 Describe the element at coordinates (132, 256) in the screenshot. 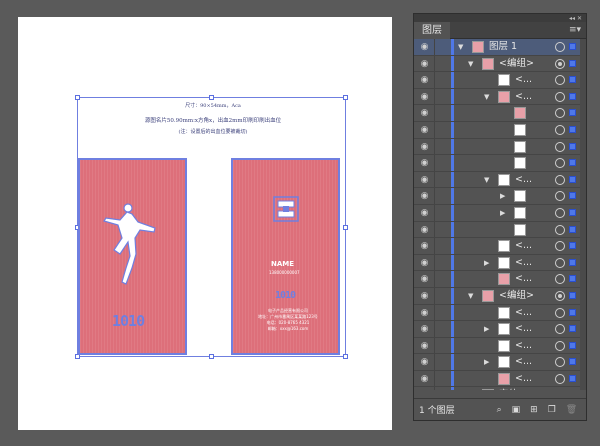

I see `business-card-front: 1010` at that location.